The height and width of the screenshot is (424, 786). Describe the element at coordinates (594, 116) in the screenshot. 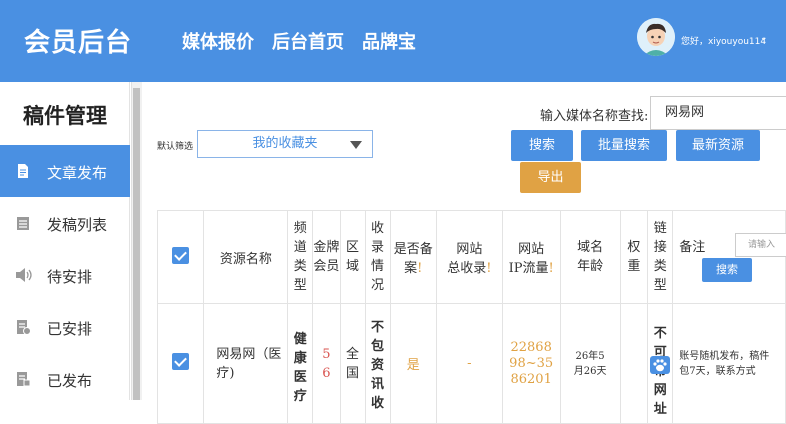

I see `search-label: 输入媒体名称查找:` at that location.